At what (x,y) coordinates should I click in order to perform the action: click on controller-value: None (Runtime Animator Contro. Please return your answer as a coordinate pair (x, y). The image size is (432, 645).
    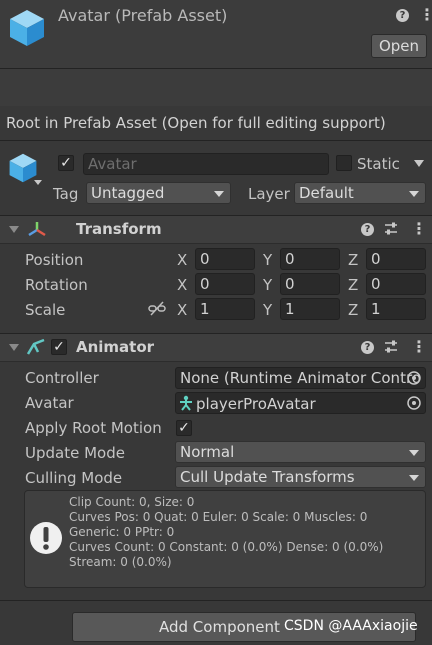
    Looking at the image, I should click on (300, 378).